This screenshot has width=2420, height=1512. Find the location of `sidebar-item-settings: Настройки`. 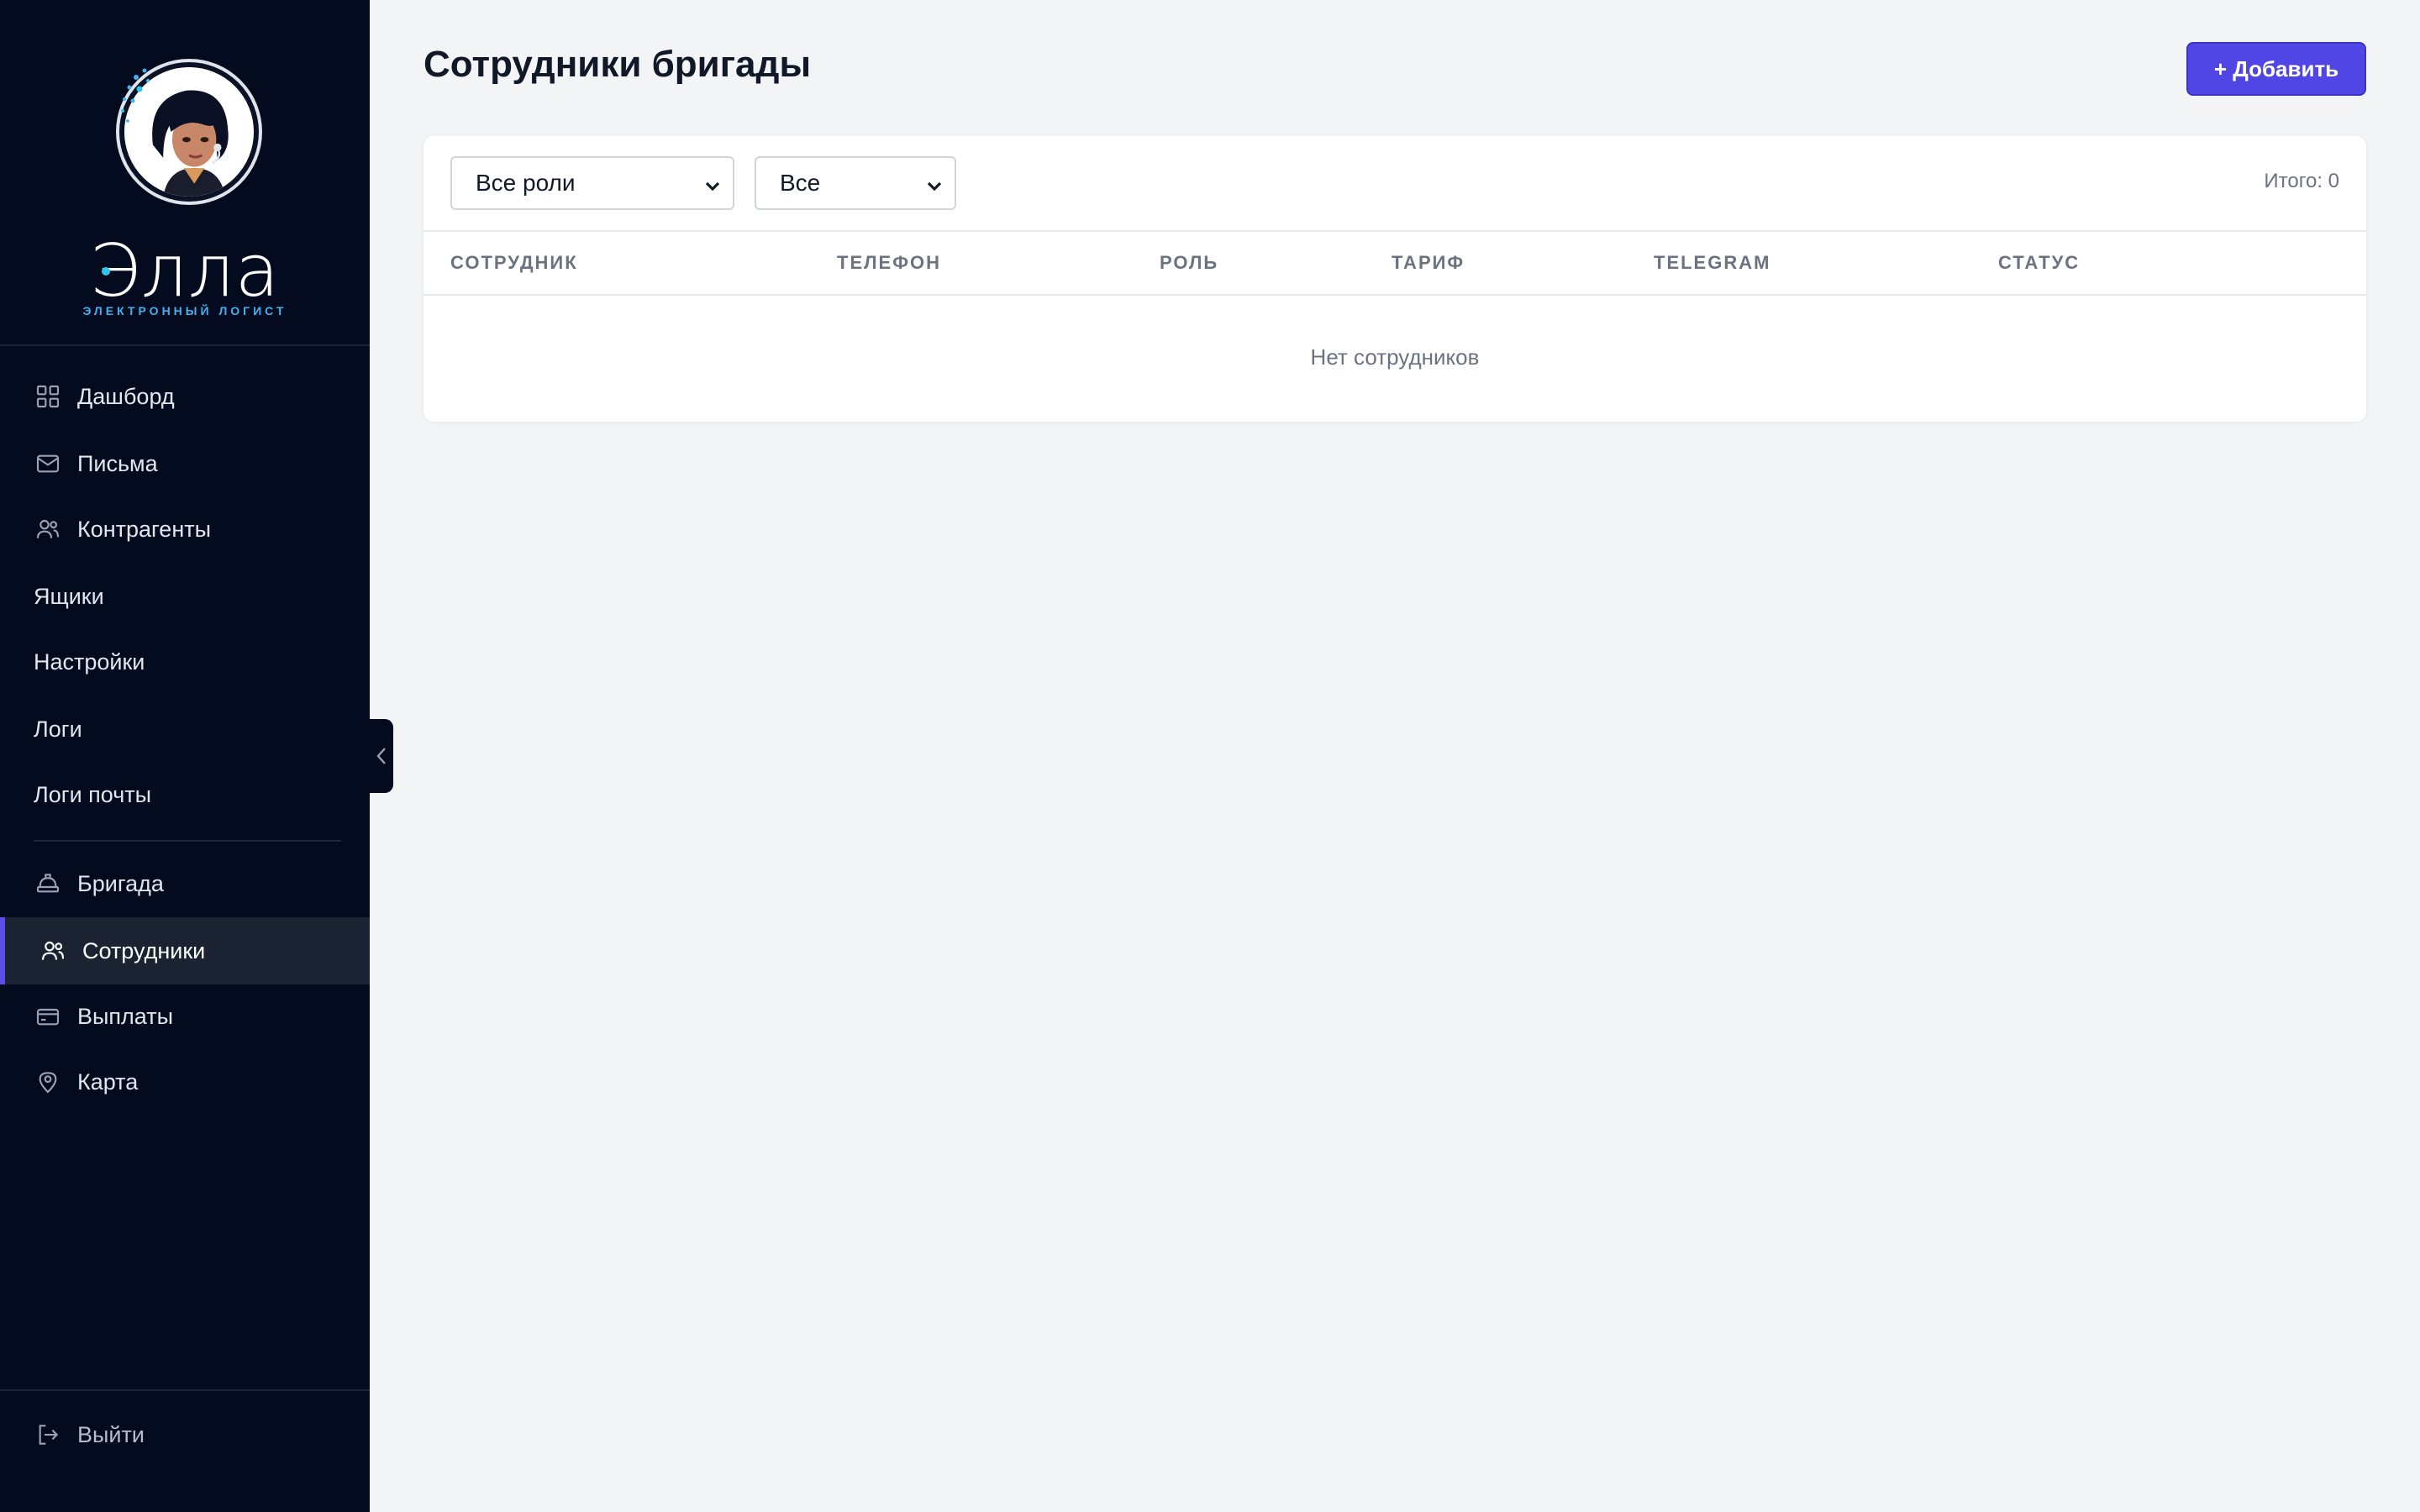

sidebar-item-settings: Настройки is located at coordinates (185, 662).